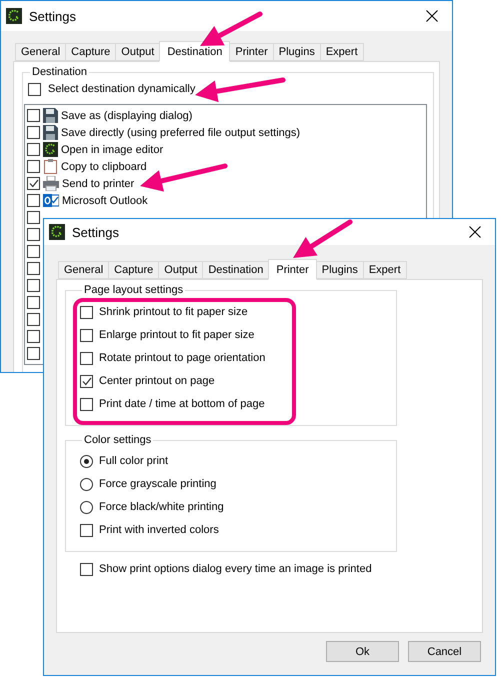 Image resolution: width=501 pixels, height=682 pixels. Describe the element at coordinates (133, 461) in the screenshot. I see `radio-label: Full color print` at that location.